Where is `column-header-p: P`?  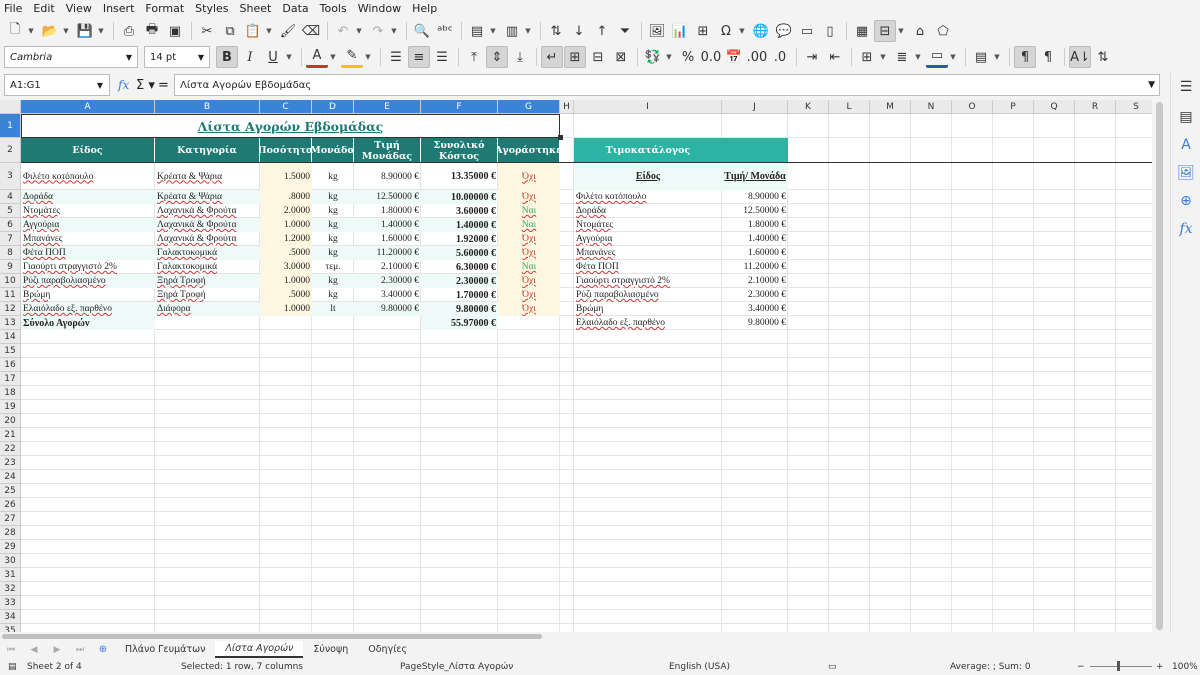 column-header-p: P is located at coordinates (1013, 107).